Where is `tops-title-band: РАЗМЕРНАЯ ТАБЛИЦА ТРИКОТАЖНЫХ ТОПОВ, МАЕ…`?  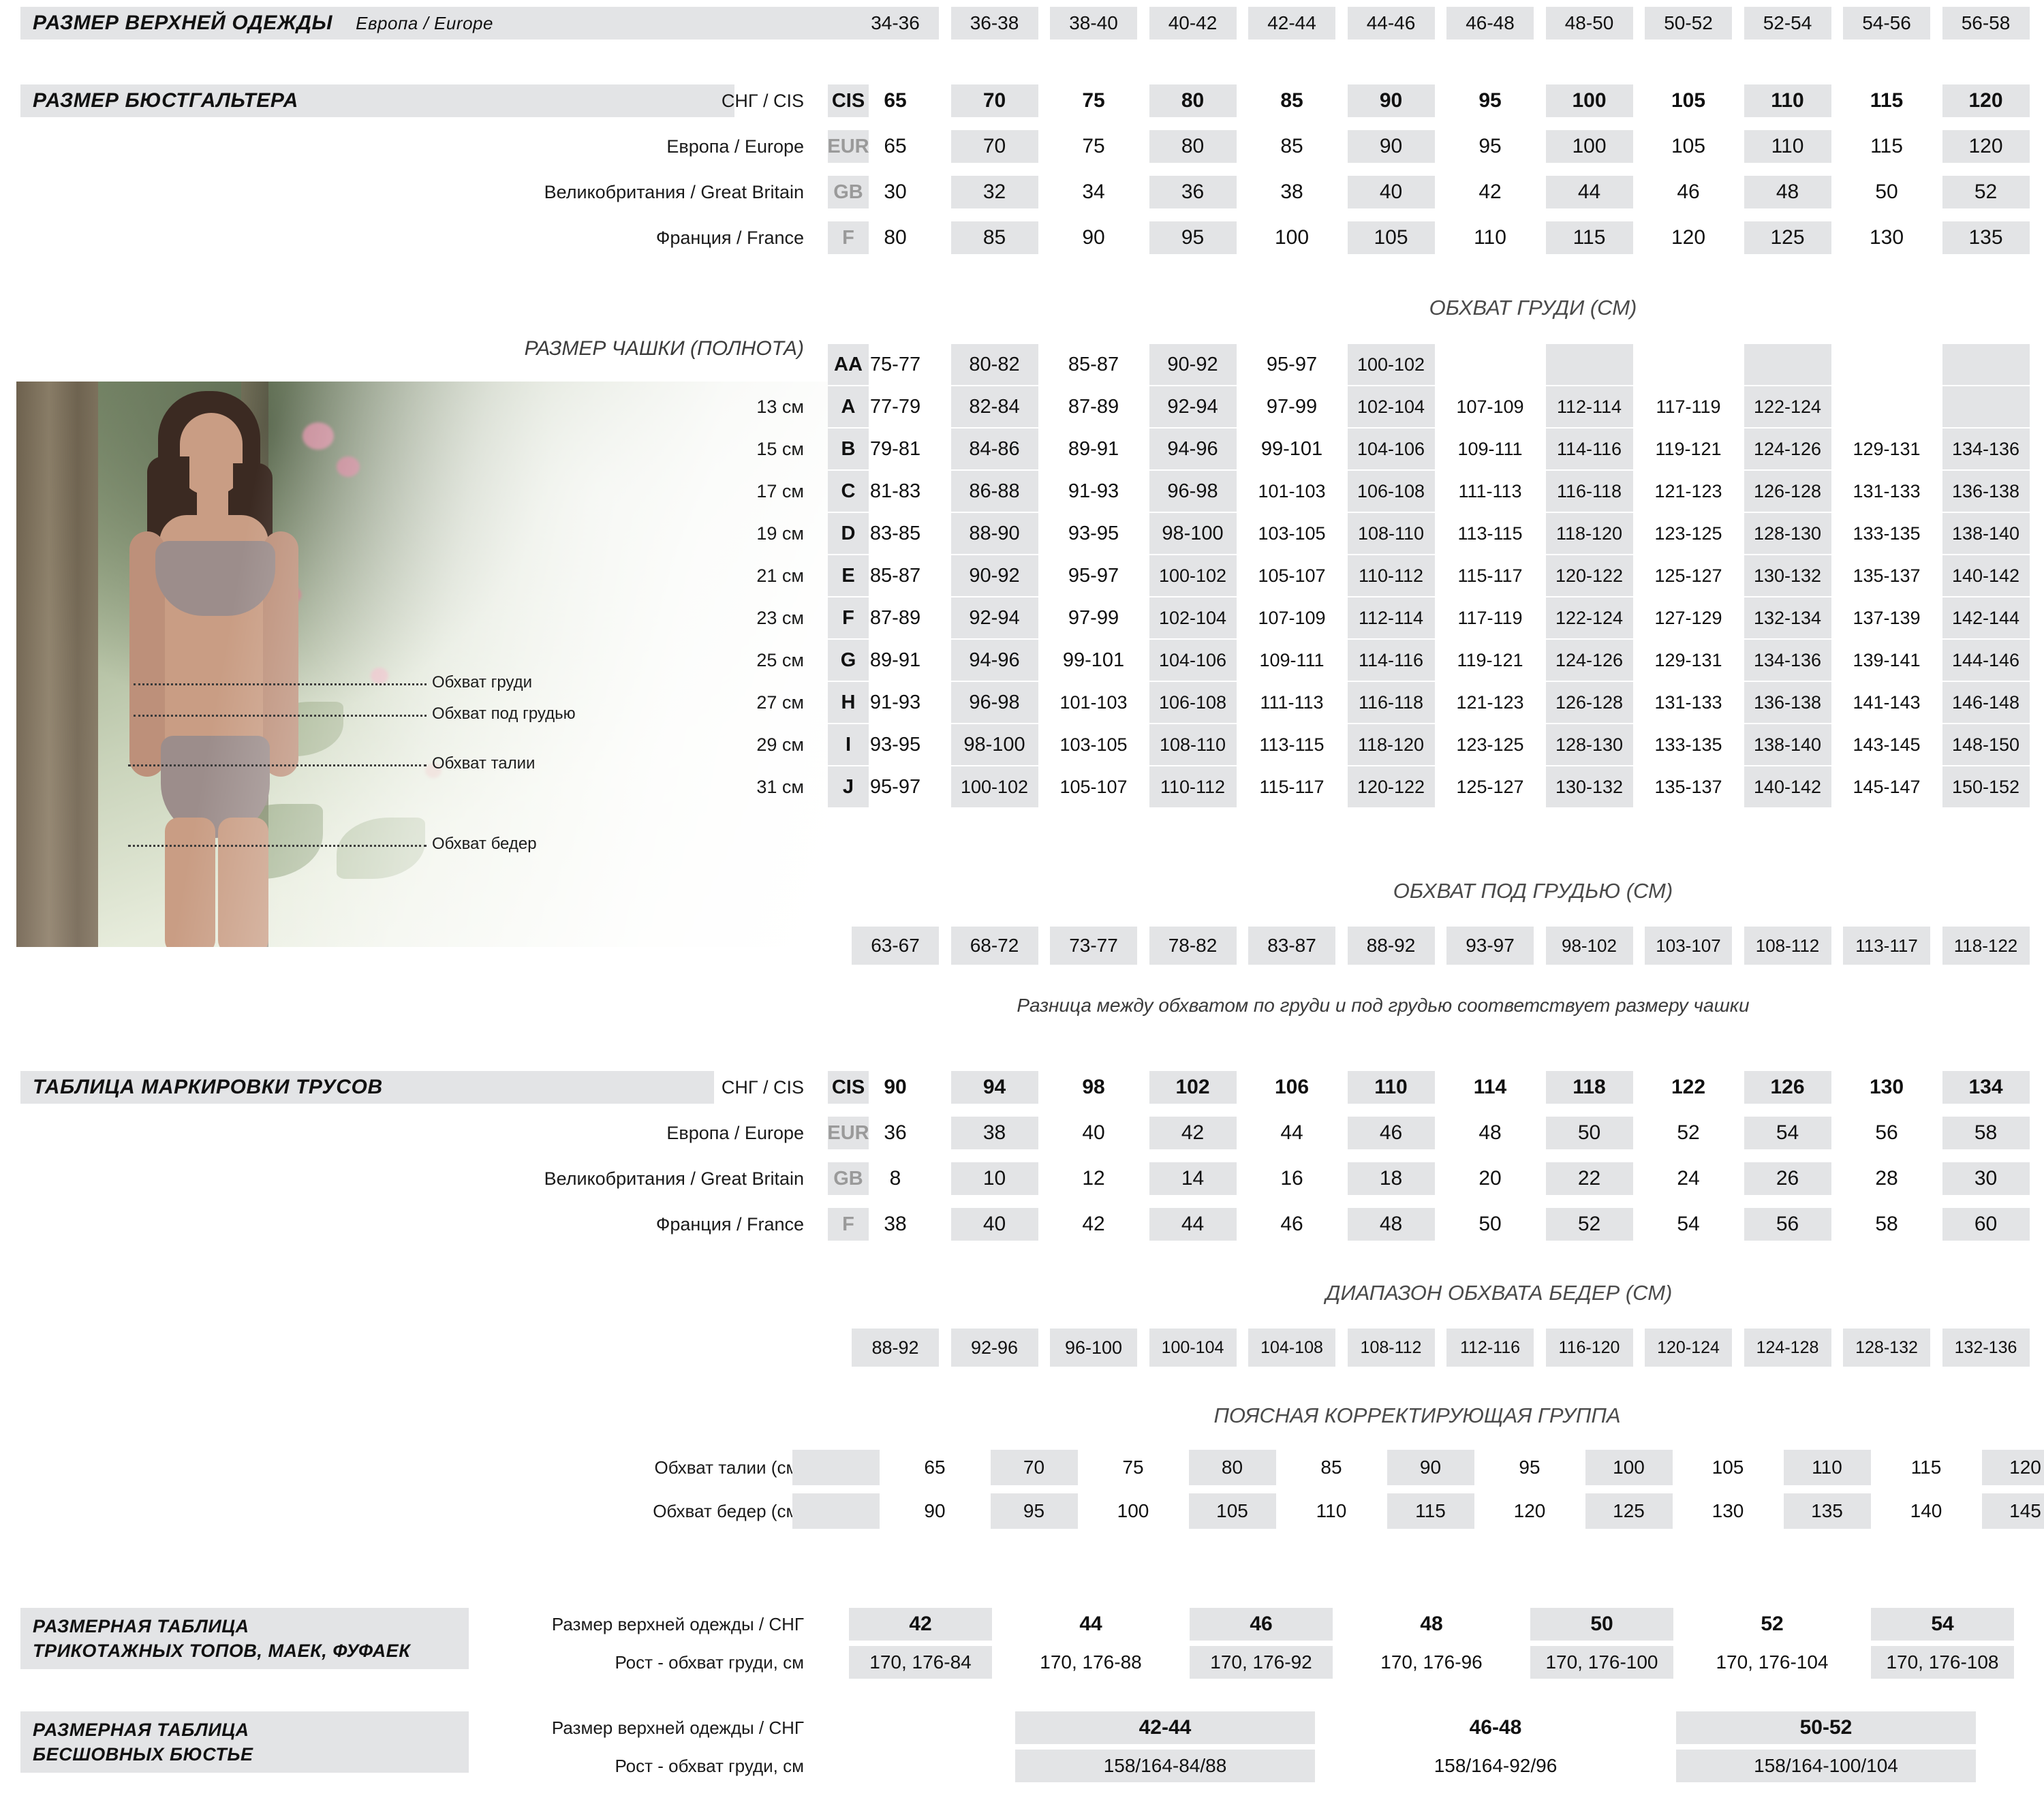 tops-title-band: РАЗМЕРНАЯ ТАБЛИЦА ТРИКОТАЖНЫХ ТОПОВ, МАЕ… is located at coordinates (244, 1639).